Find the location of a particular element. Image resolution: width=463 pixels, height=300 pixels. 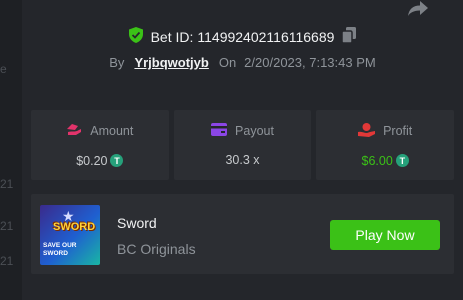

background-page-strip: e 21 21 21 is located at coordinates (11, 150).